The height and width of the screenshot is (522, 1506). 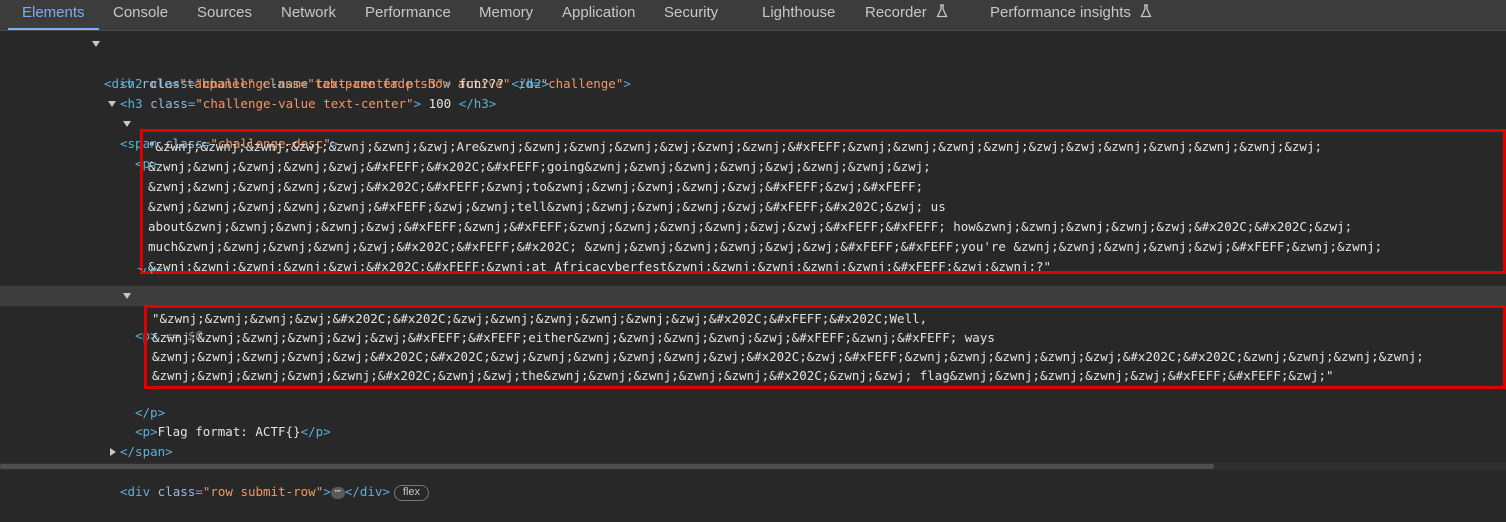 I want to click on scrollbar-thumb, so click(x=607, y=466).